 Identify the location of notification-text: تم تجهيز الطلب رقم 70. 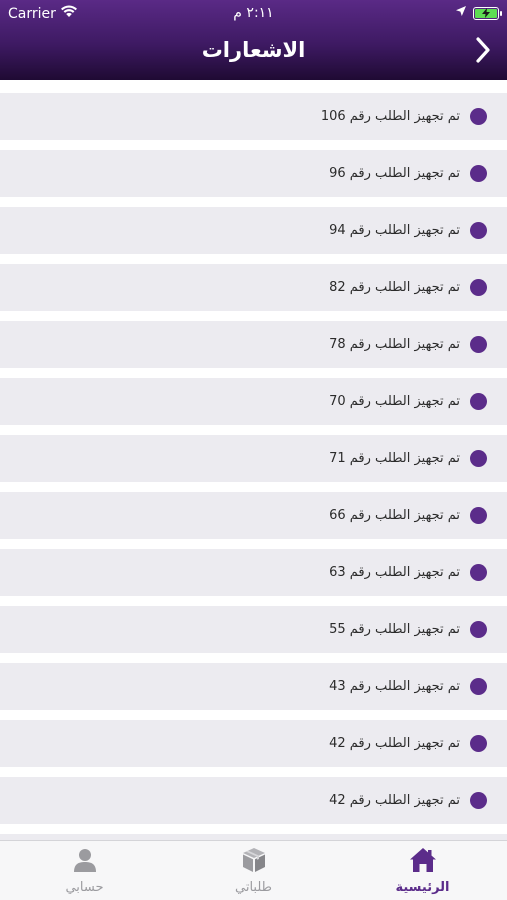
(394, 401).